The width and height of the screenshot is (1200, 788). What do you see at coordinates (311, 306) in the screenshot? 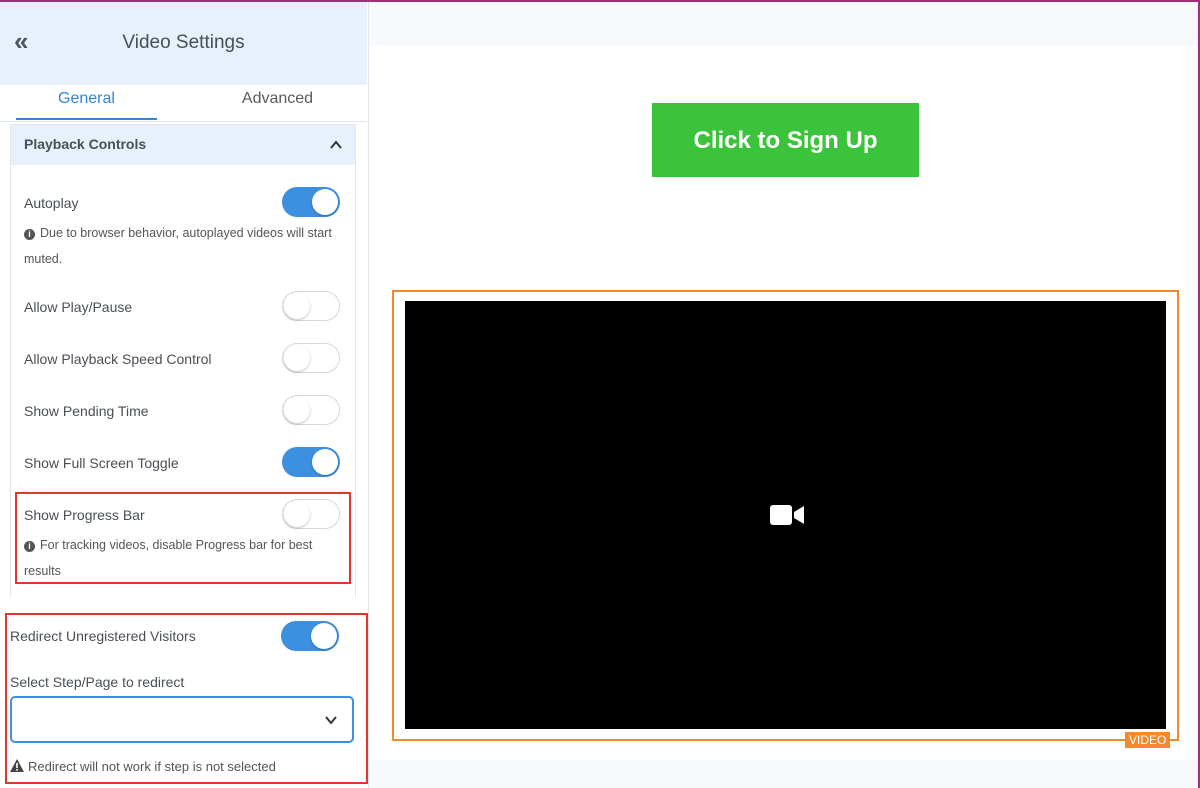
I see `play-pause-toggle` at bounding box center [311, 306].